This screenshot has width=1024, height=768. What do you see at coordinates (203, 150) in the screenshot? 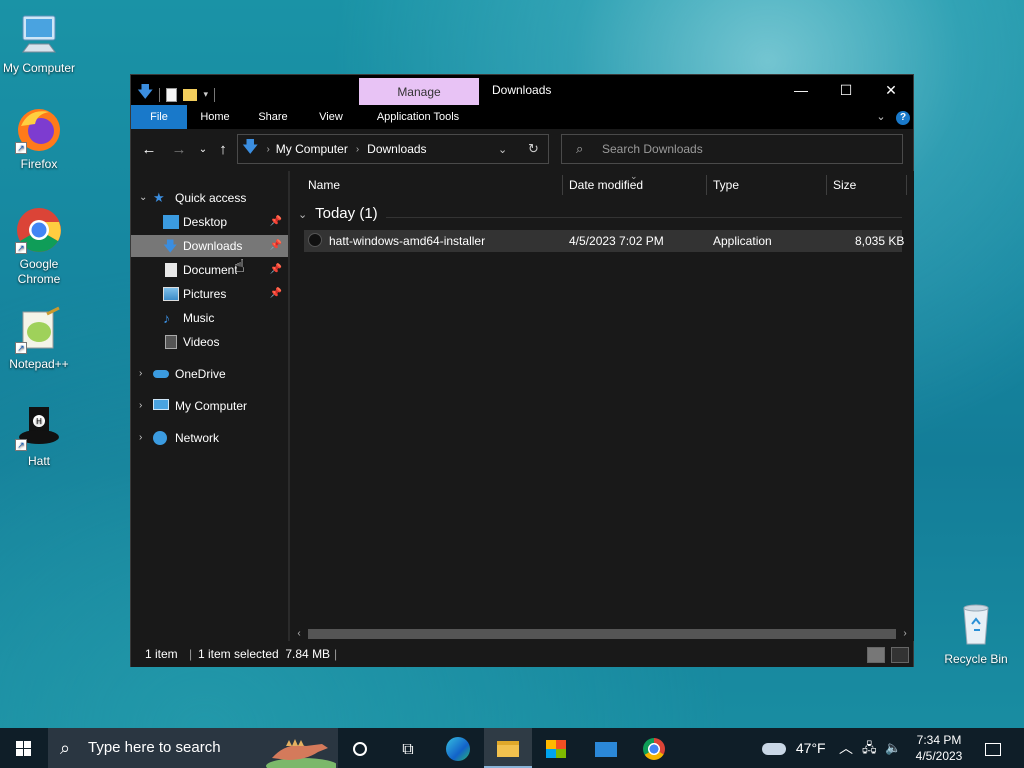
I see `recent-locations-icon: ⌄` at bounding box center [203, 150].